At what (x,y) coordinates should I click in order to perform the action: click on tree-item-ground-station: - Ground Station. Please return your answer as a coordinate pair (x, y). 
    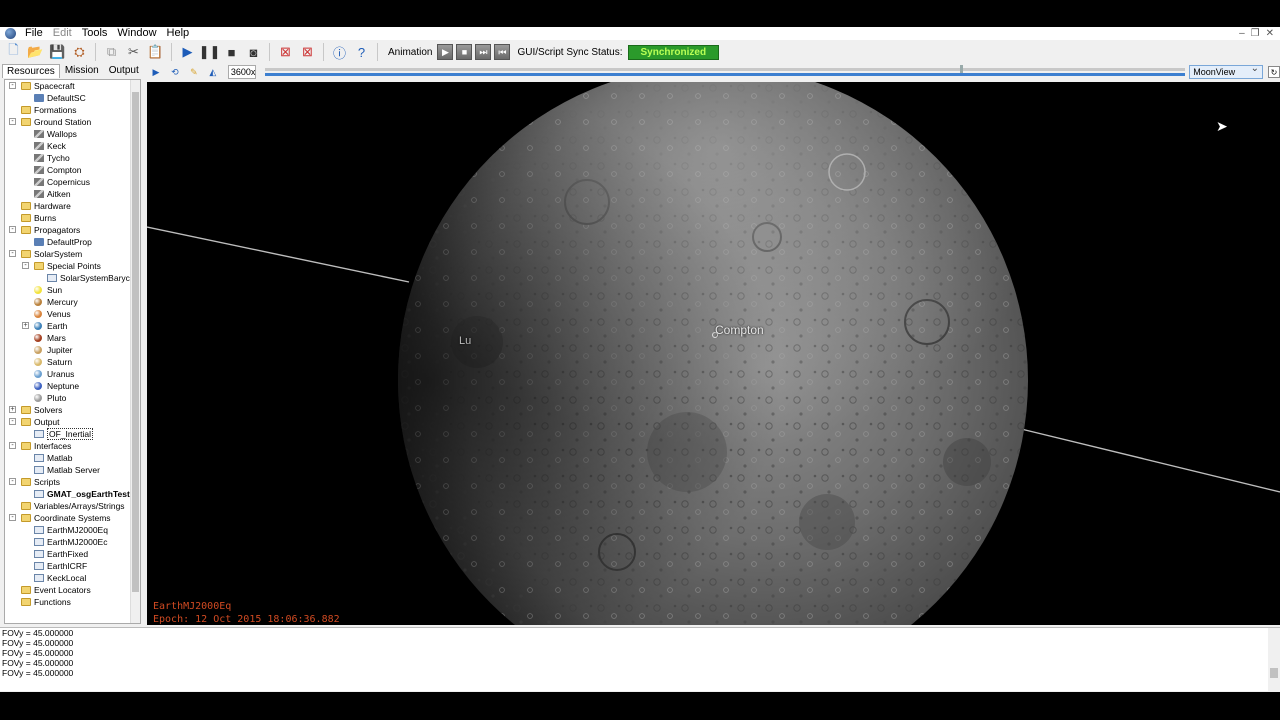
    Looking at the image, I should click on (72, 122).